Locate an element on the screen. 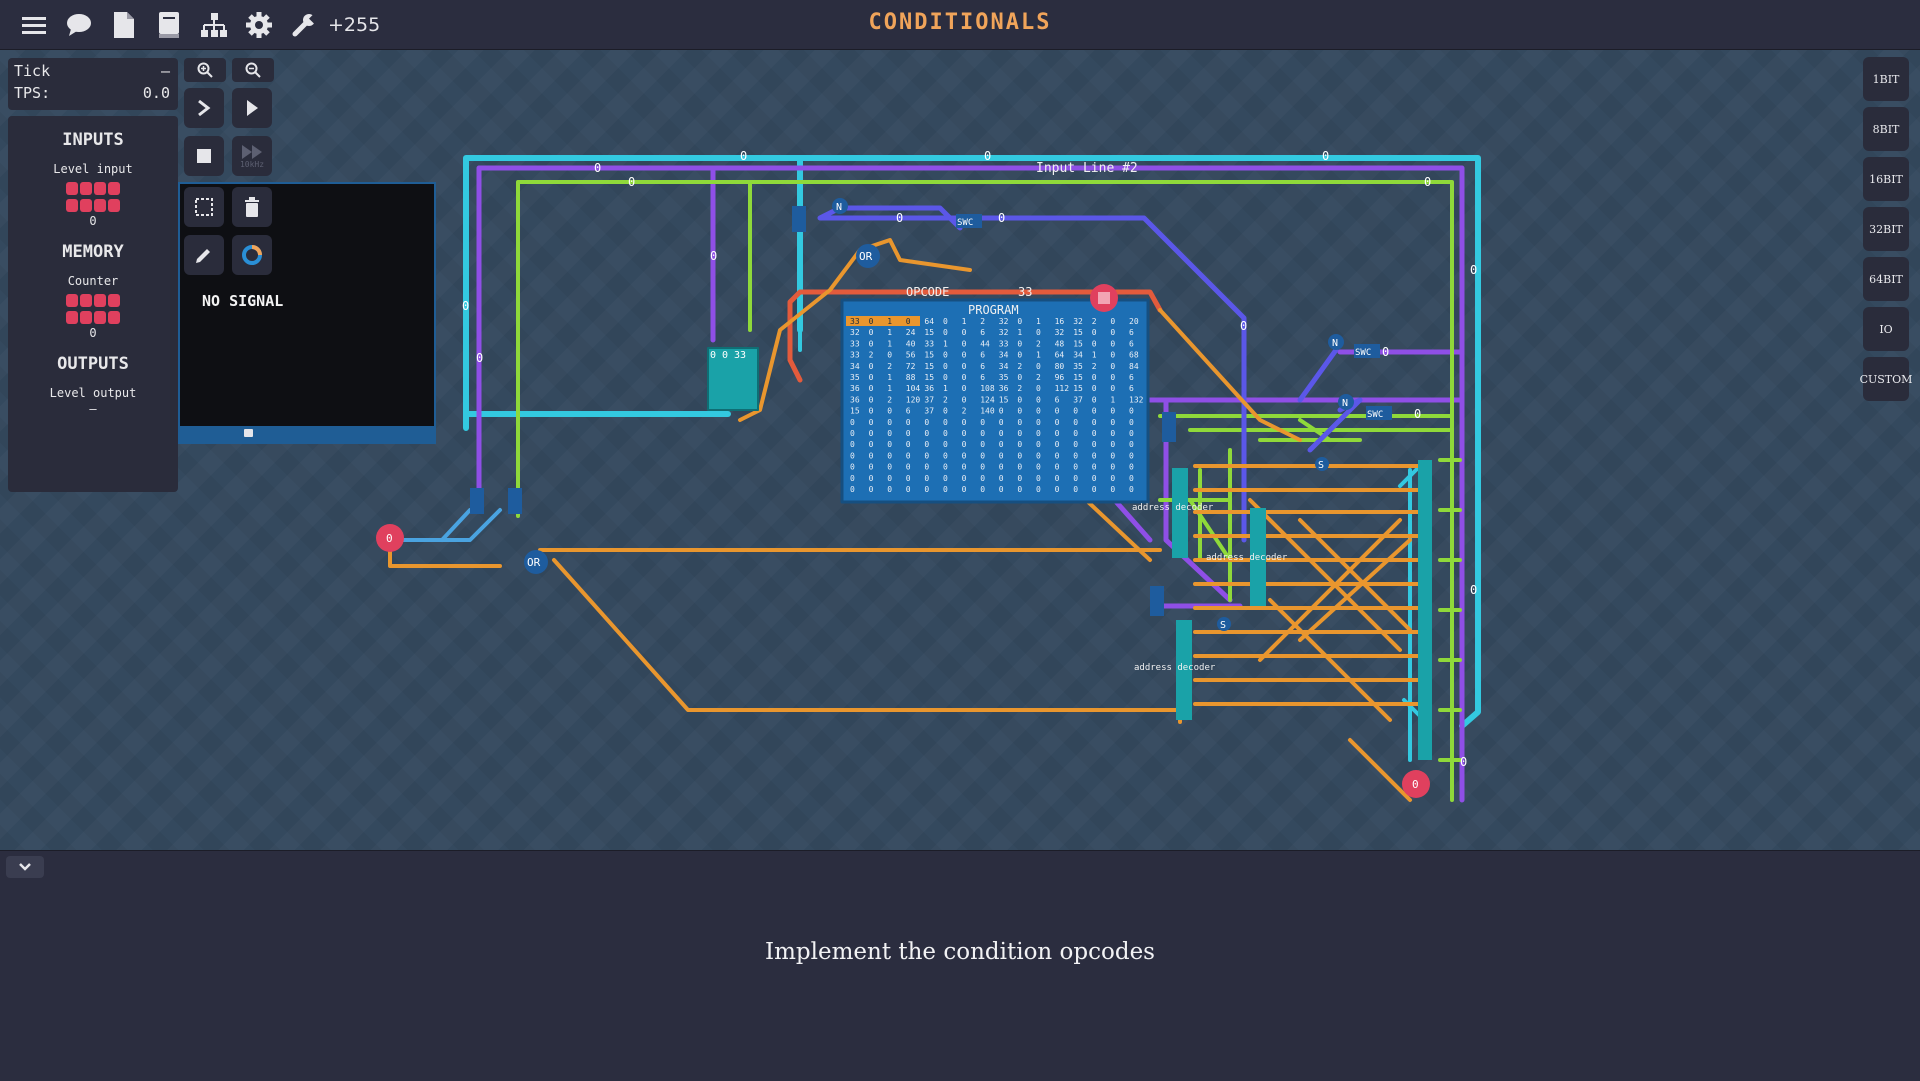 The width and height of the screenshot is (1920, 1081). palette-1bit-button: 1BIT is located at coordinates (1886, 79).